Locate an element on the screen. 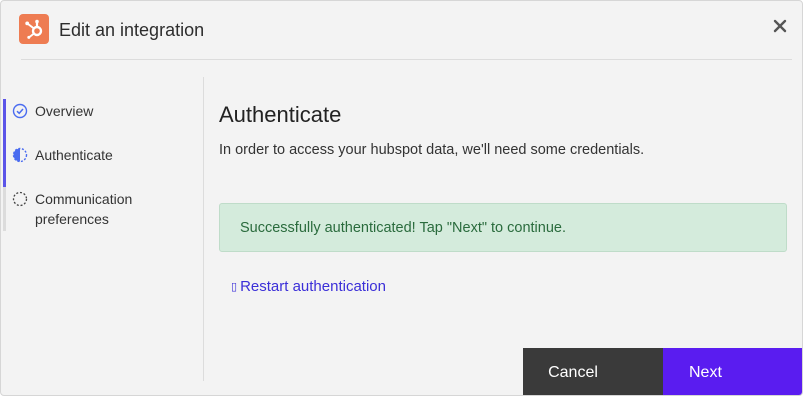  dialog-title: Edit an integration is located at coordinates (132, 30).